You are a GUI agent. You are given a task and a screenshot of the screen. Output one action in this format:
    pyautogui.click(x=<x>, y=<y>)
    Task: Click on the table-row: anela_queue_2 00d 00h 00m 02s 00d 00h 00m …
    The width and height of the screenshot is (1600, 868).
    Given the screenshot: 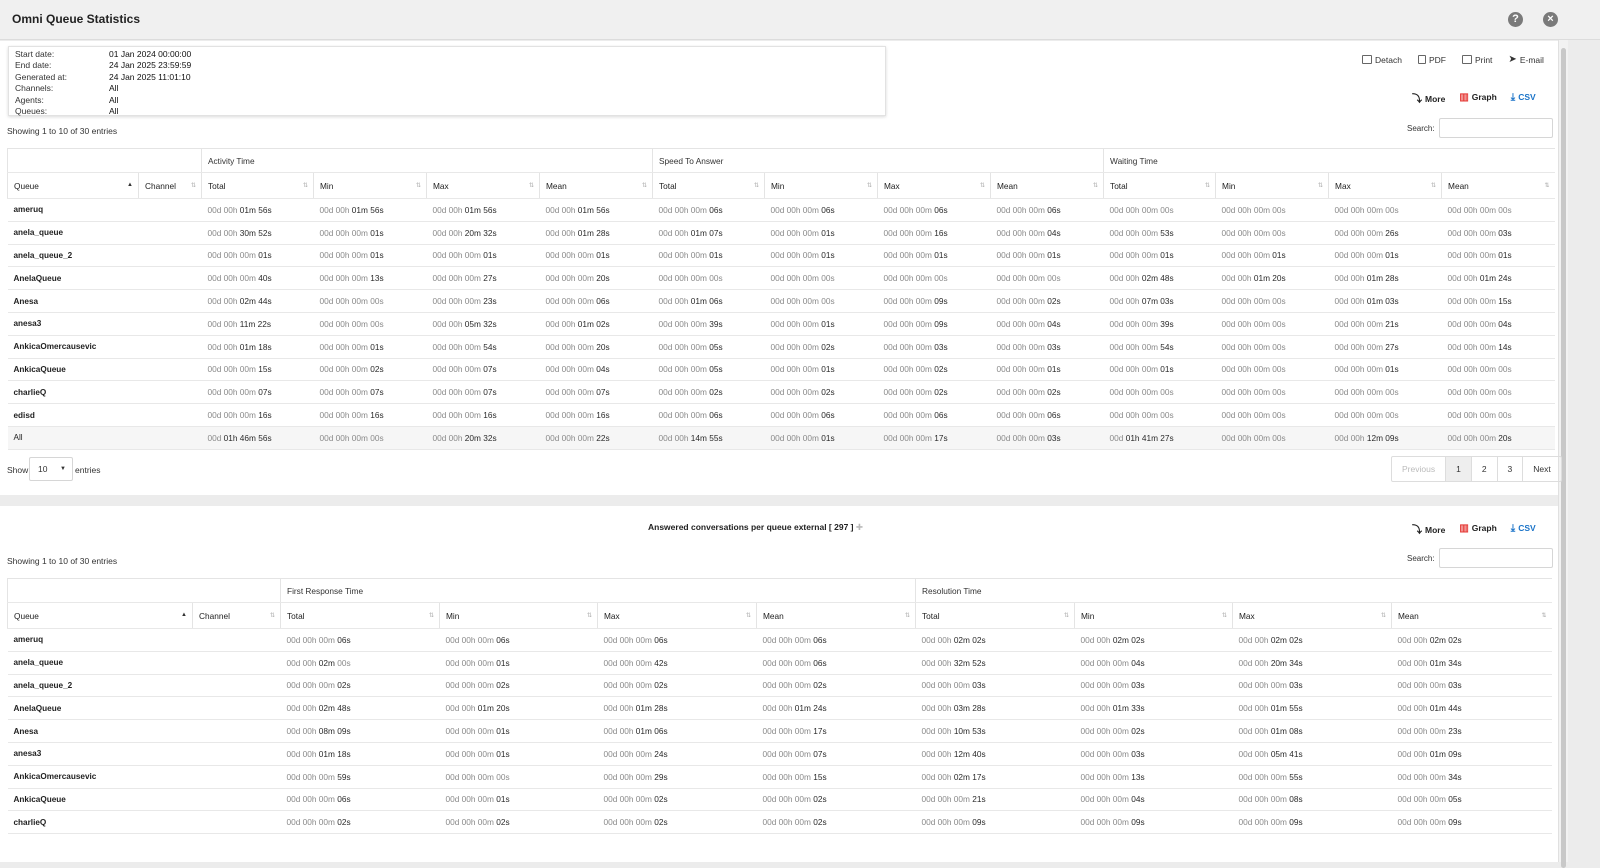 What is the action you would take?
    pyautogui.click(x=779, y=686)
    